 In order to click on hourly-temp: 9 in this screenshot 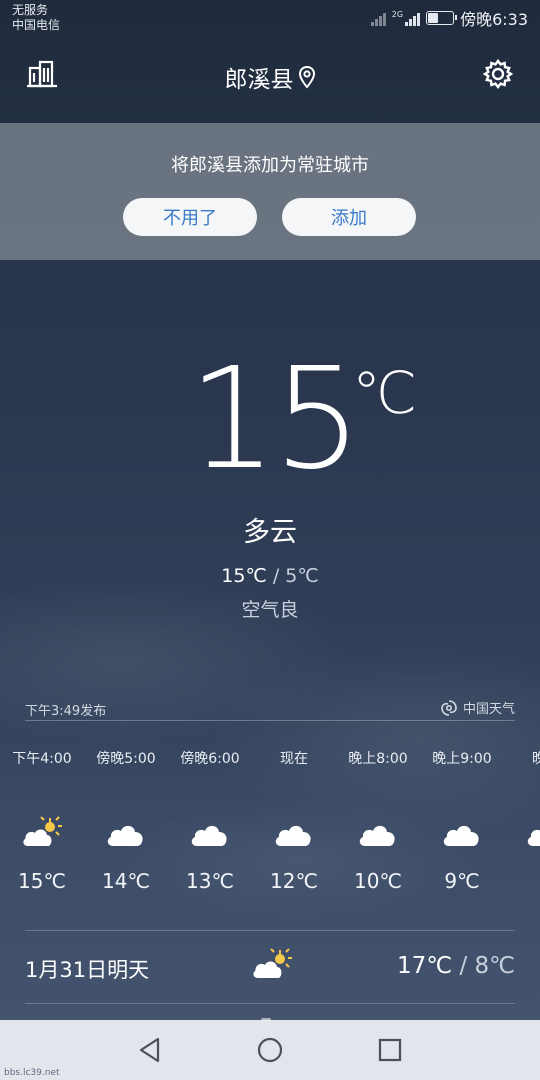, I will do `click(522, 881)`.